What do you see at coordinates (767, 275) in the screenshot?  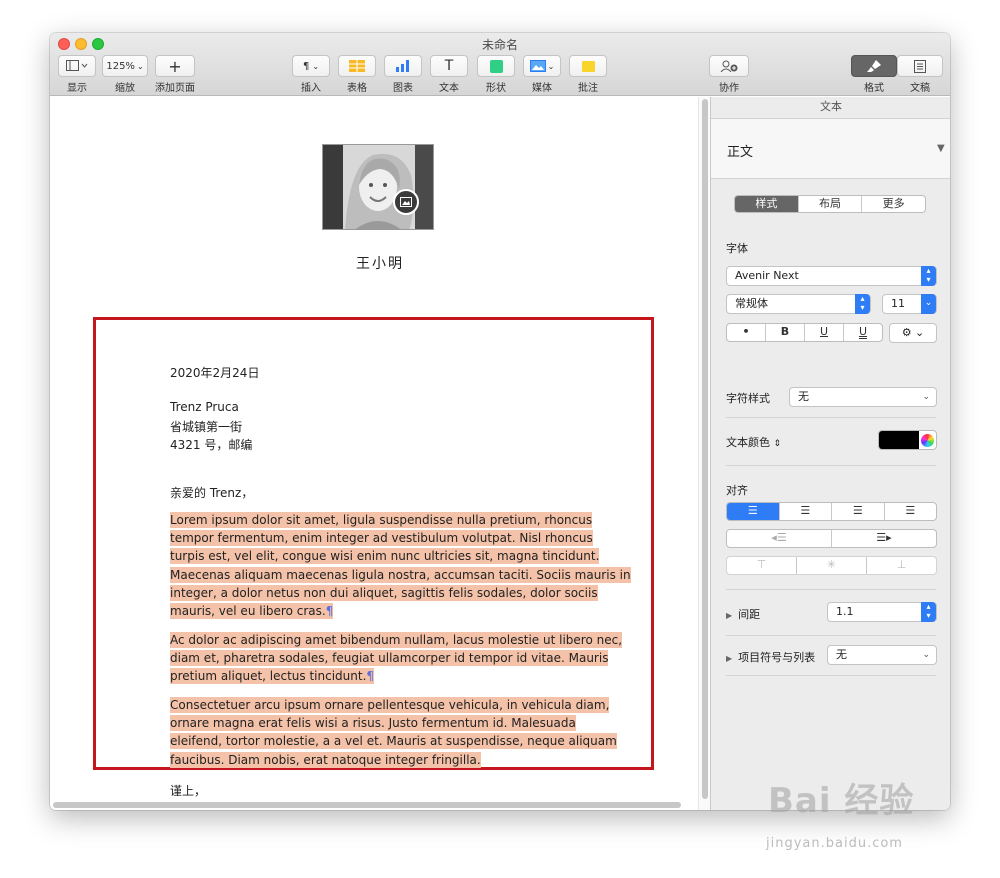 I see `font-family-value: Avenir Next` at bounding box center [767, 275].